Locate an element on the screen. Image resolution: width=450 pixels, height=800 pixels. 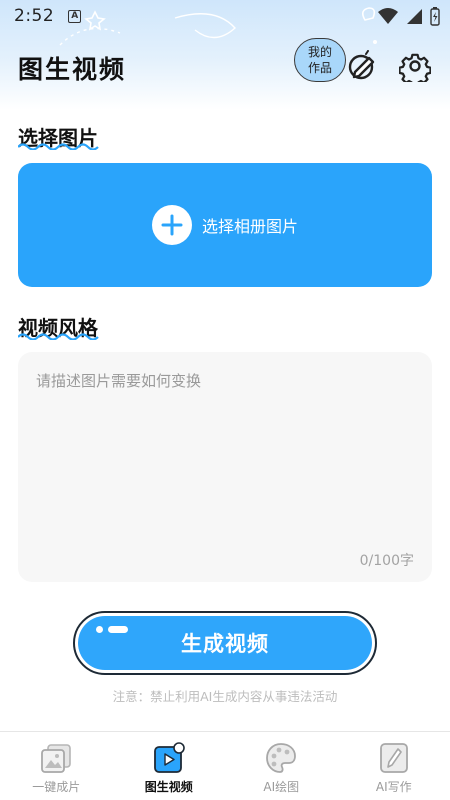
generate-video-label: 生成视频 is located at coordinates (225, 644).